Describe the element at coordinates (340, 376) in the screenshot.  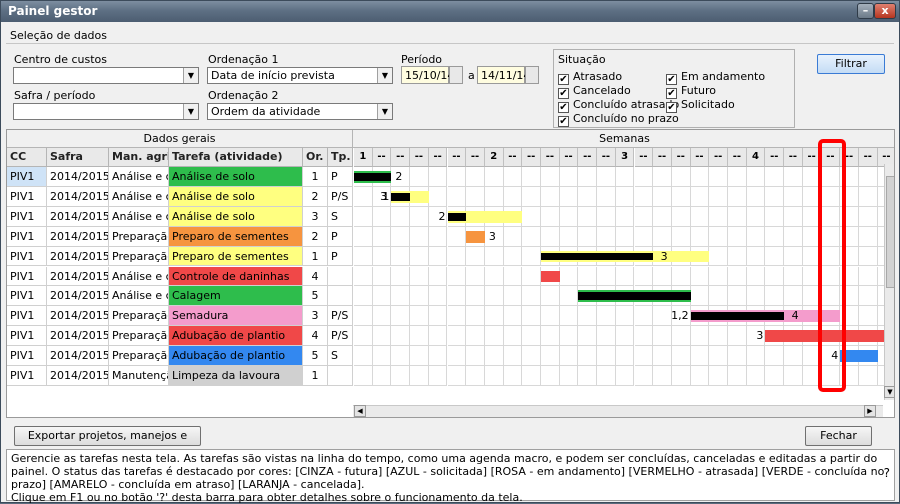
I see `tipo-cell` at that location.